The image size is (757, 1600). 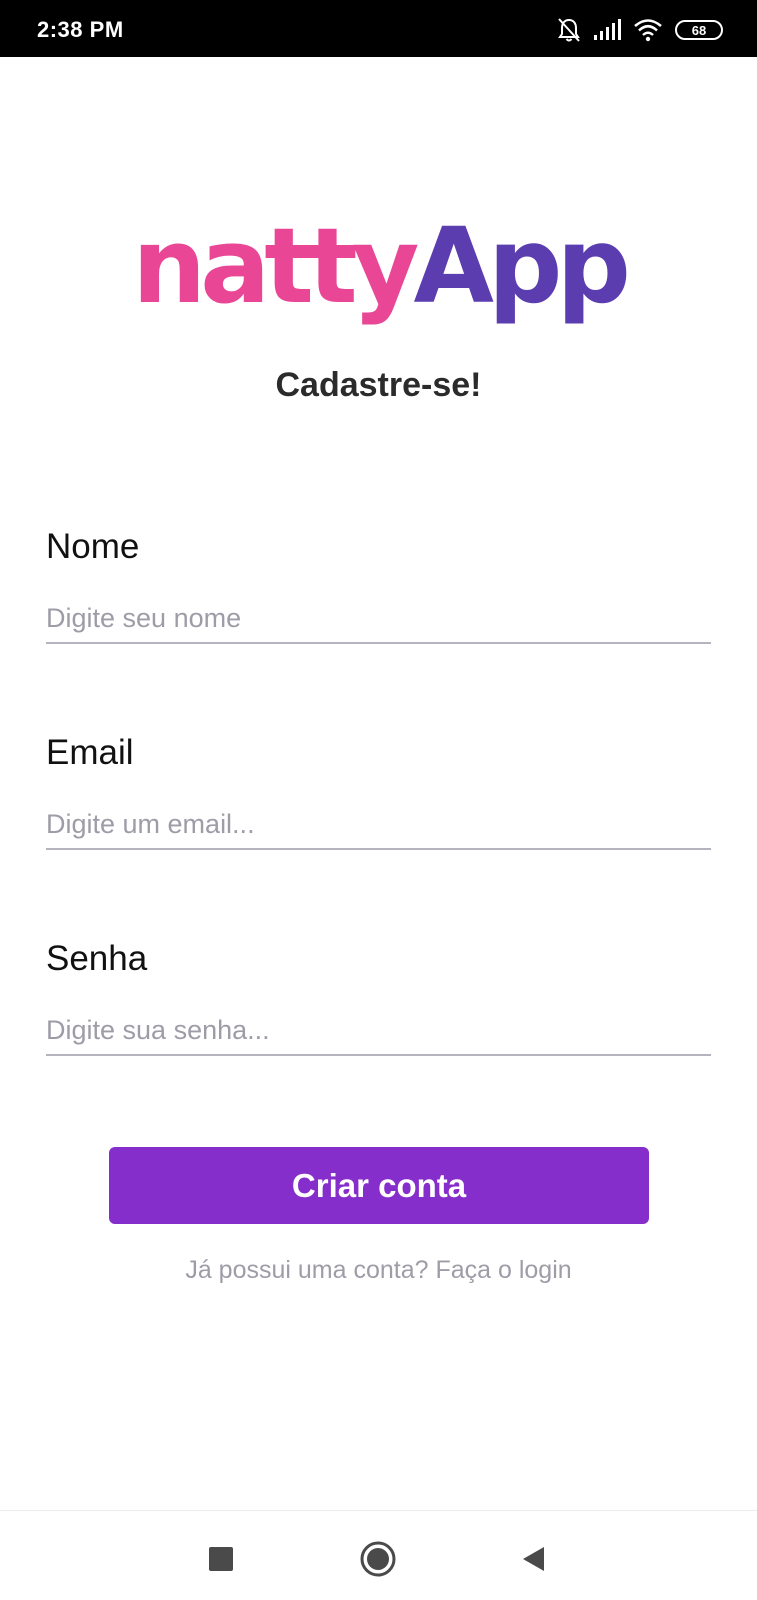 I want to click on email-field-group: Email, so click(x=378, y=791).